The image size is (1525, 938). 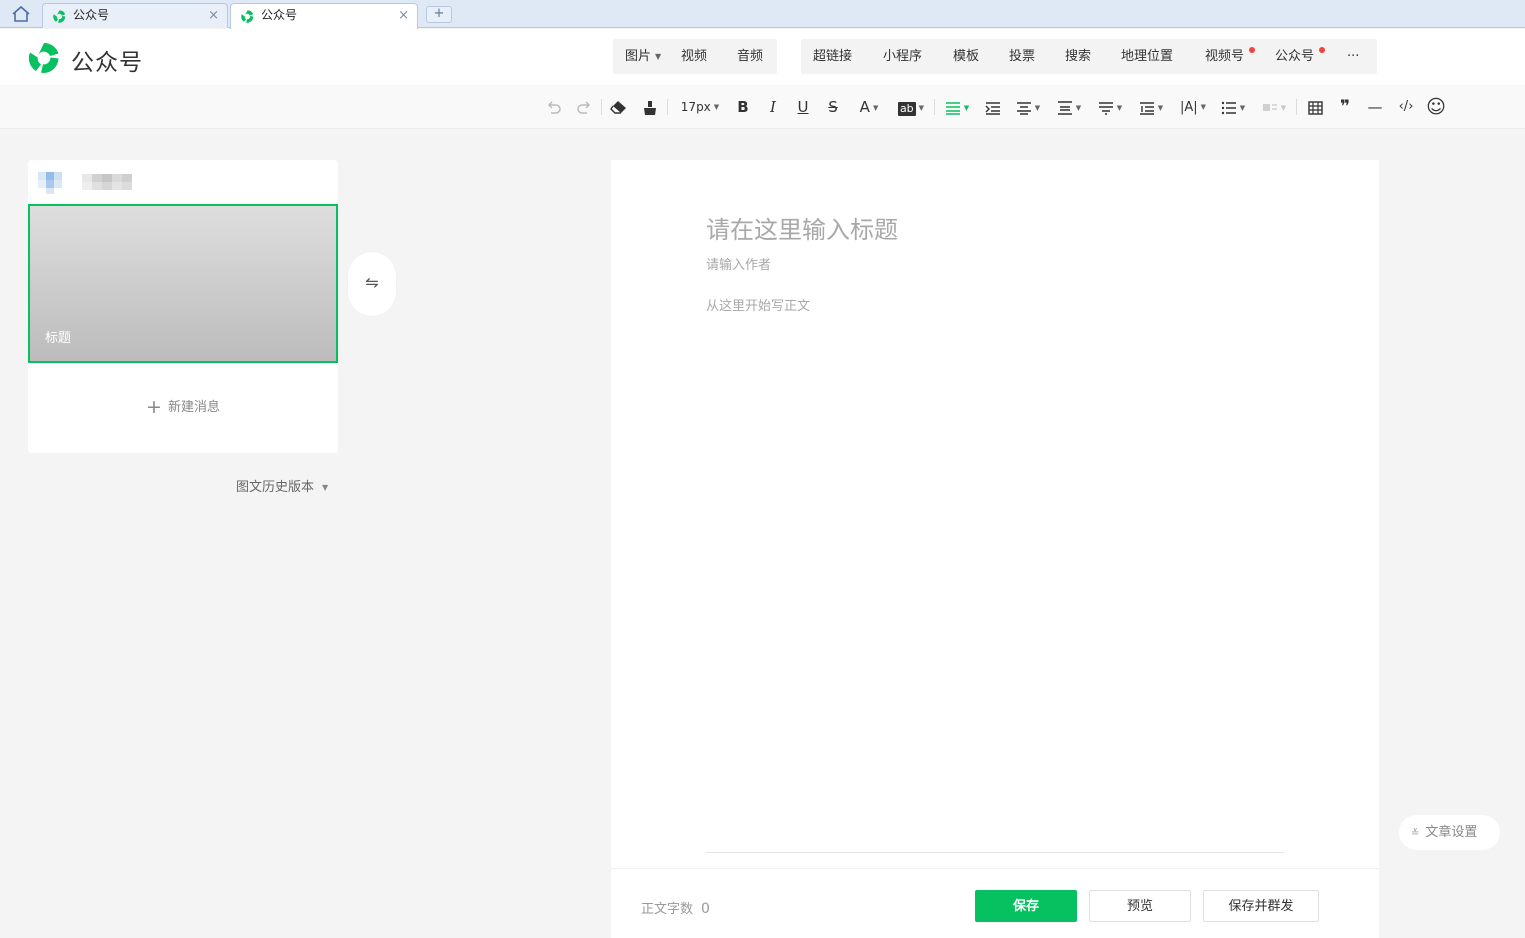 What do you see at coordinates (993, 107) in the screenshot?
I see `indent-icon` at bounding box center [993, 107].